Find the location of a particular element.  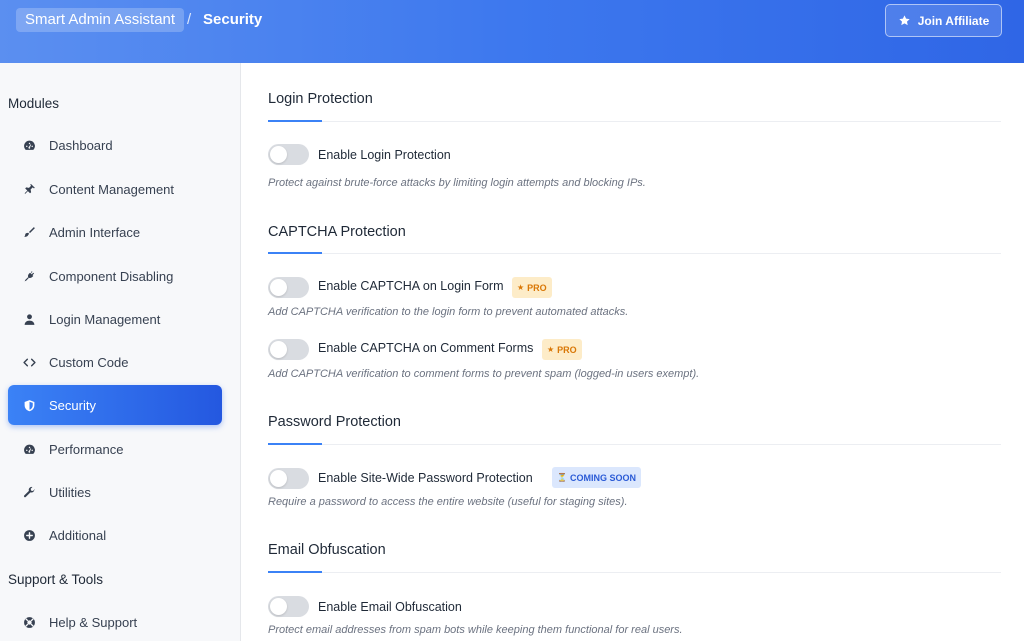

sidebar-item-label: Performance is located at coordinates (86, 449).